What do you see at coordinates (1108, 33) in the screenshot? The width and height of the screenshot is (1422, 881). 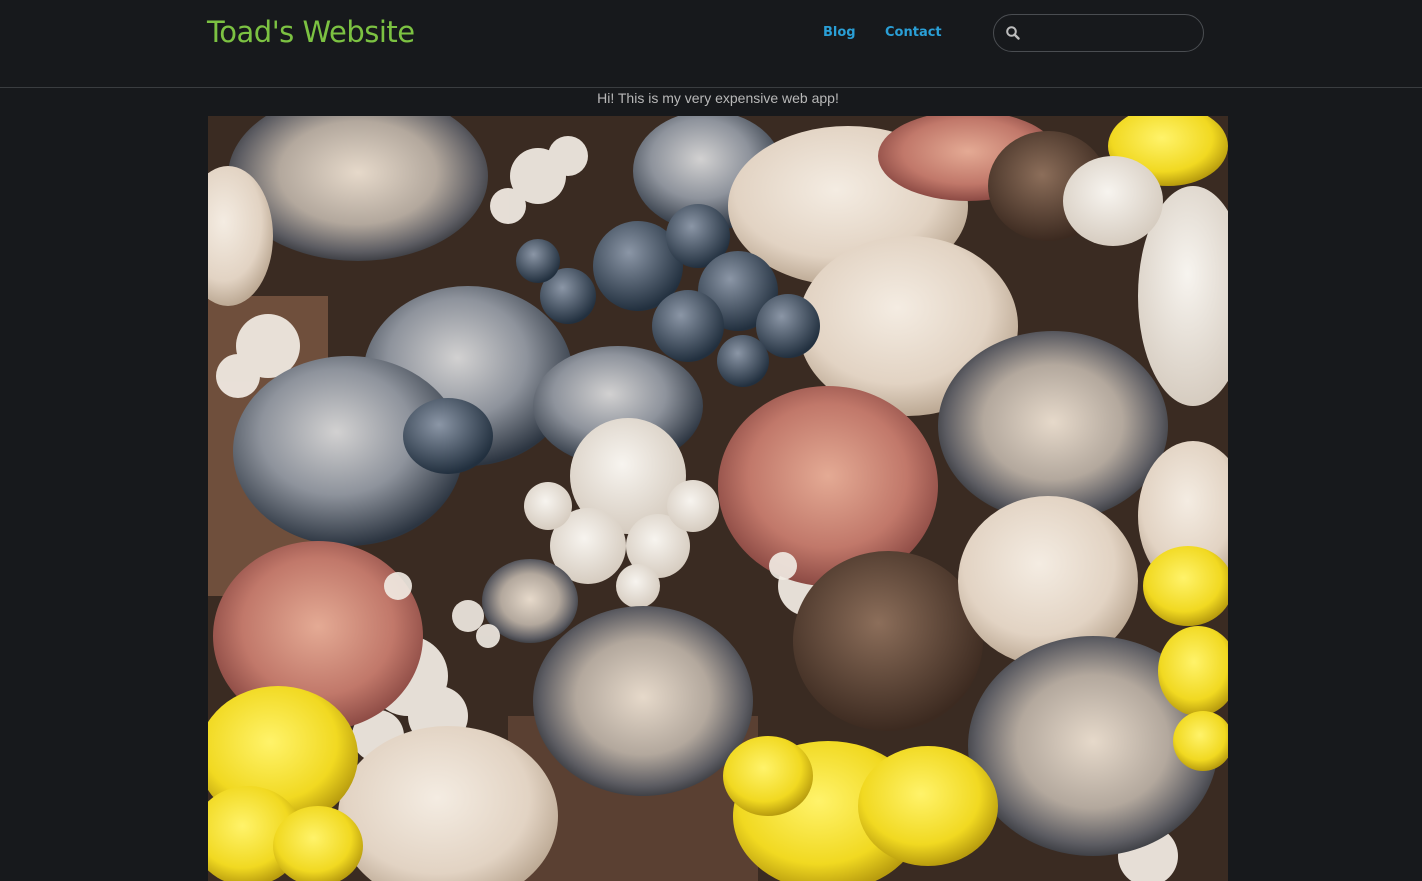 I see `search-input` at bounding box center [1108, 33].